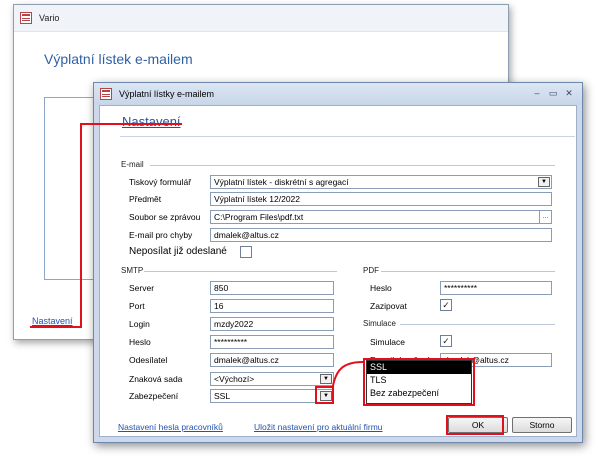 The height and width of the screenshot is (459, 598). What do you see at coordinates (348, 374) in the screenshot?
I see `annotation-connector` at bounding box center [348, 374].